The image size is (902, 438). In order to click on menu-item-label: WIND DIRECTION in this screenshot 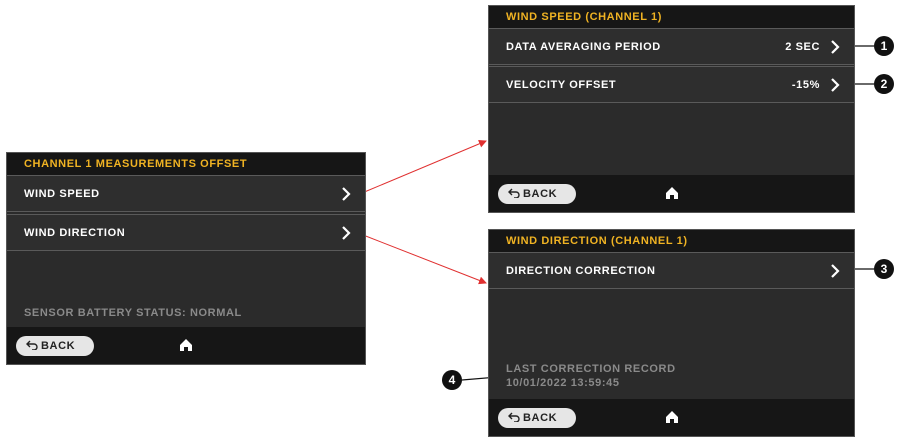, I will do `click(75, 233)`.